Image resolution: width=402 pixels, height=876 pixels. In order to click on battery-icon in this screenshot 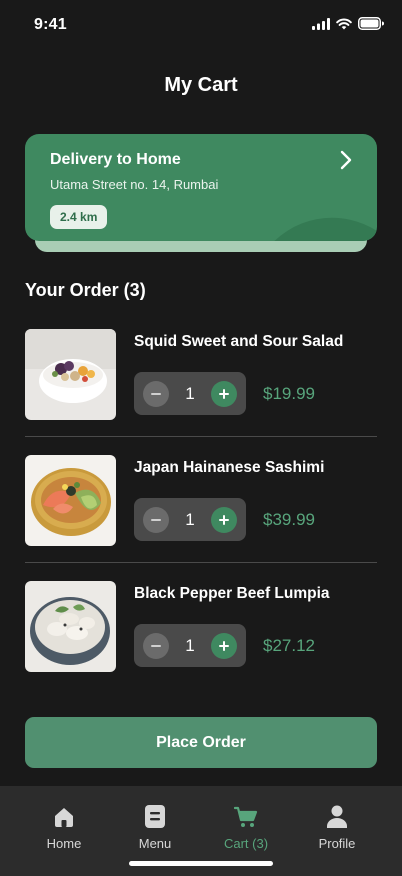, I will do `click(371, 23)`.